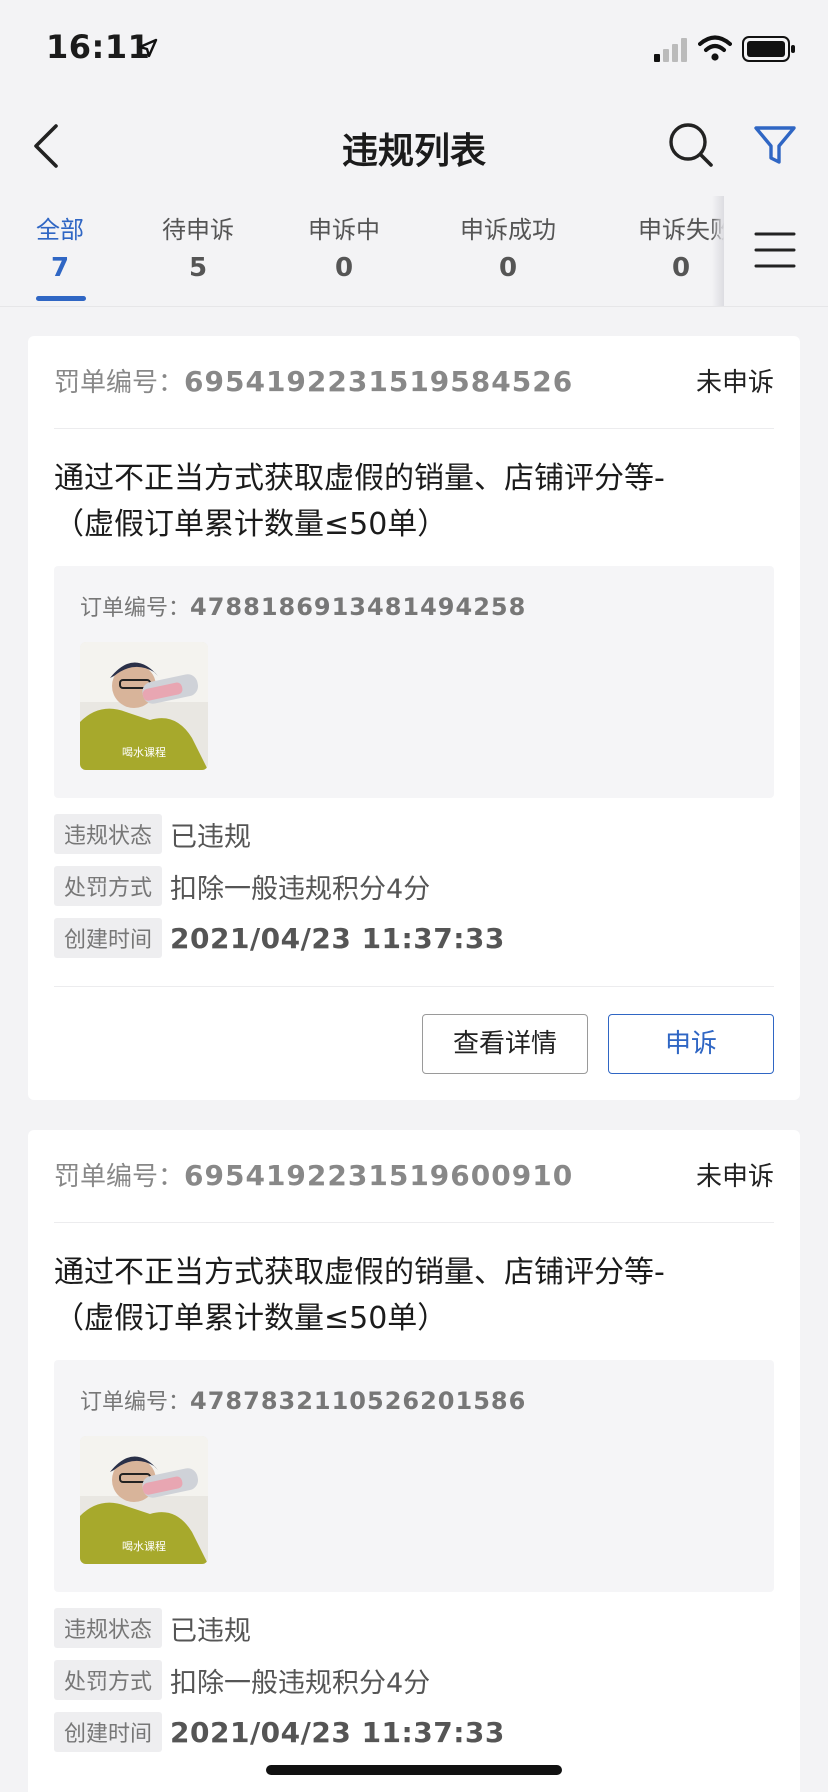 The width and height of the screenshot is (828, 1792). Describe the element at coordinates (379, 1175) in the screenshot. I see `ticket-number: 6954192231519600910` at that location.